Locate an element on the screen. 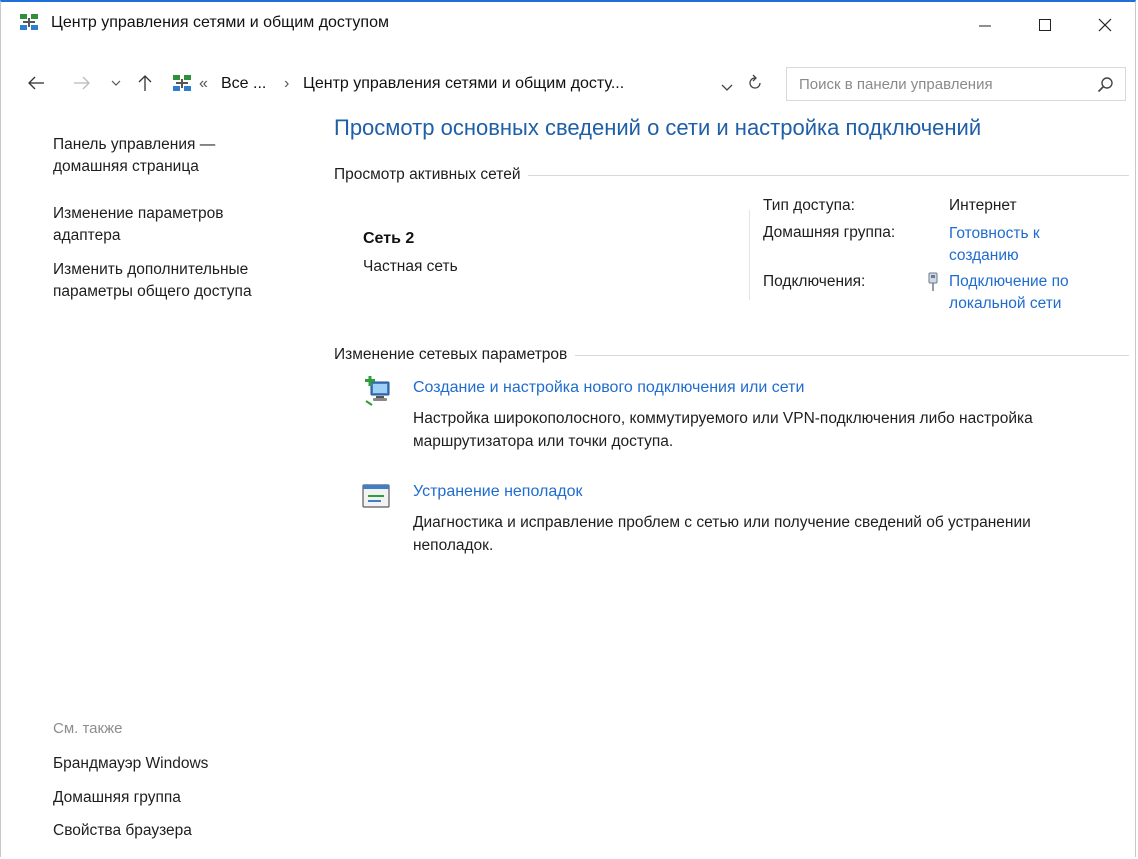 The image size is (1138, 859). sidebar-item-home: Панель управления — домашняя страница is located at coordinates (134, 156).